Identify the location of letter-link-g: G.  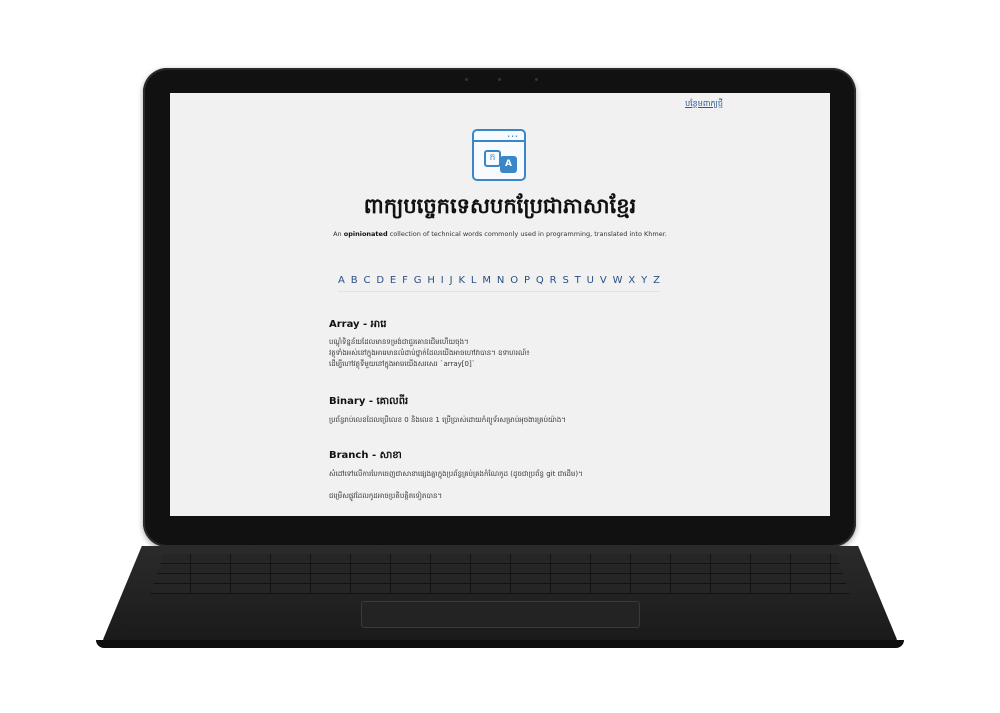
(418, 280).